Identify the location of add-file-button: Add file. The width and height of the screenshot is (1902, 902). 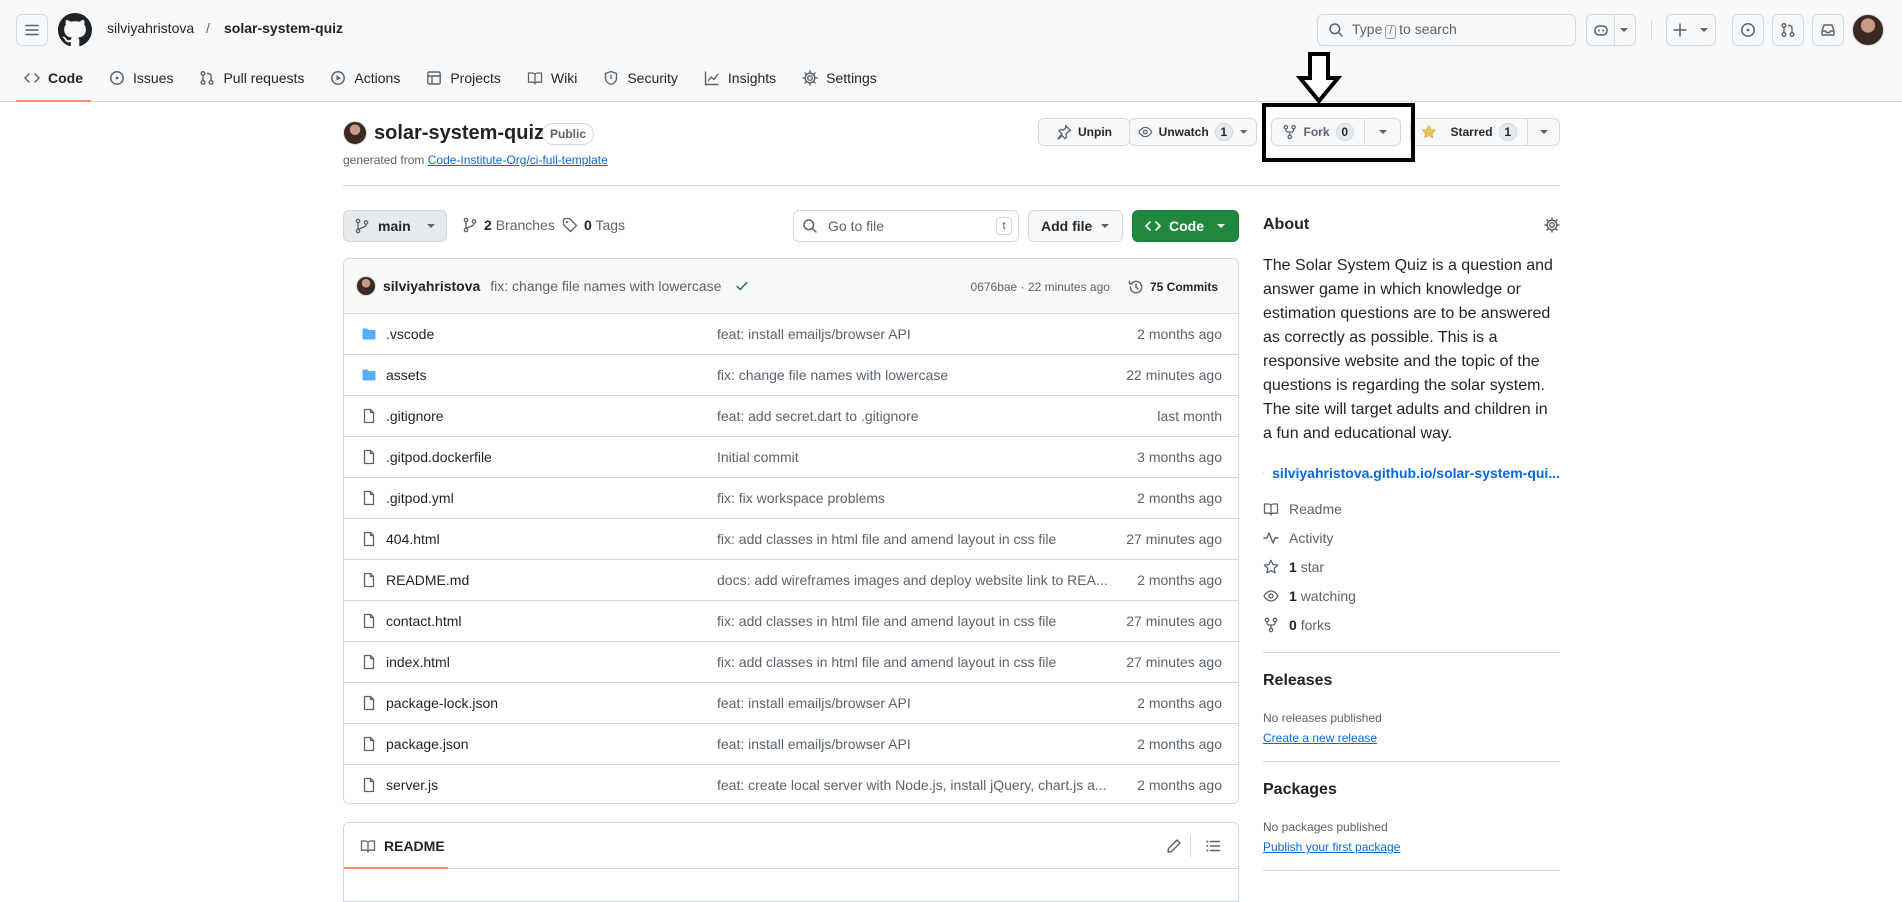
(1075, 226).